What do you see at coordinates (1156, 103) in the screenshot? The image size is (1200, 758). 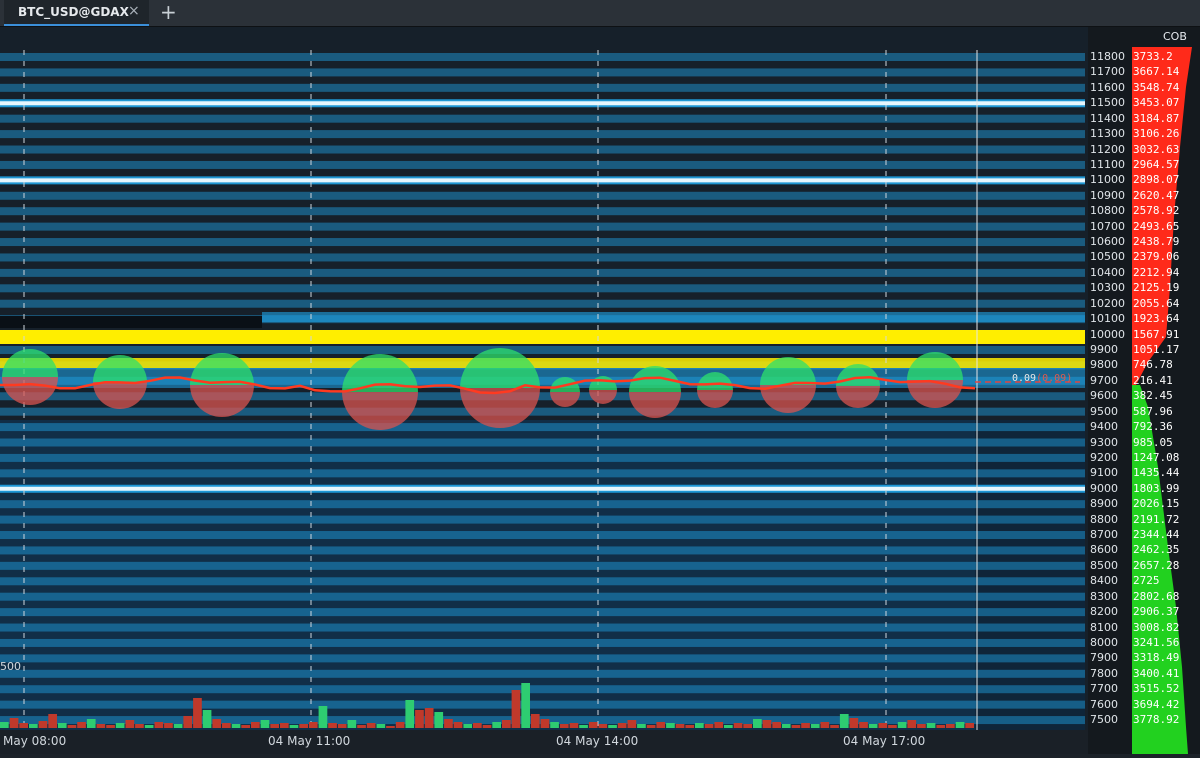 I see `cob-value: 3453.07` at bounding box center [1156, 103].